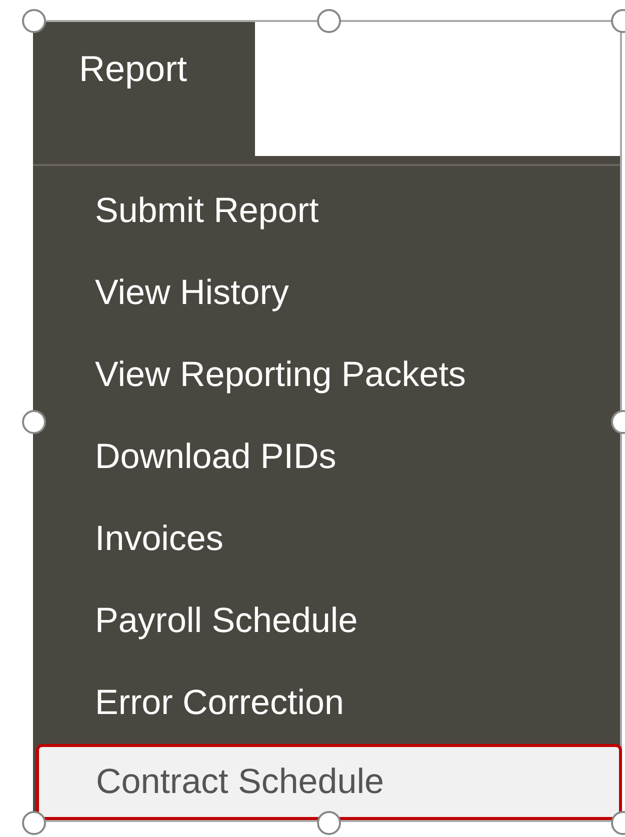  Describe the element at coordinates (326, 375) in the screenshot. I see `menu-item: View Reporting Packets` at that location.